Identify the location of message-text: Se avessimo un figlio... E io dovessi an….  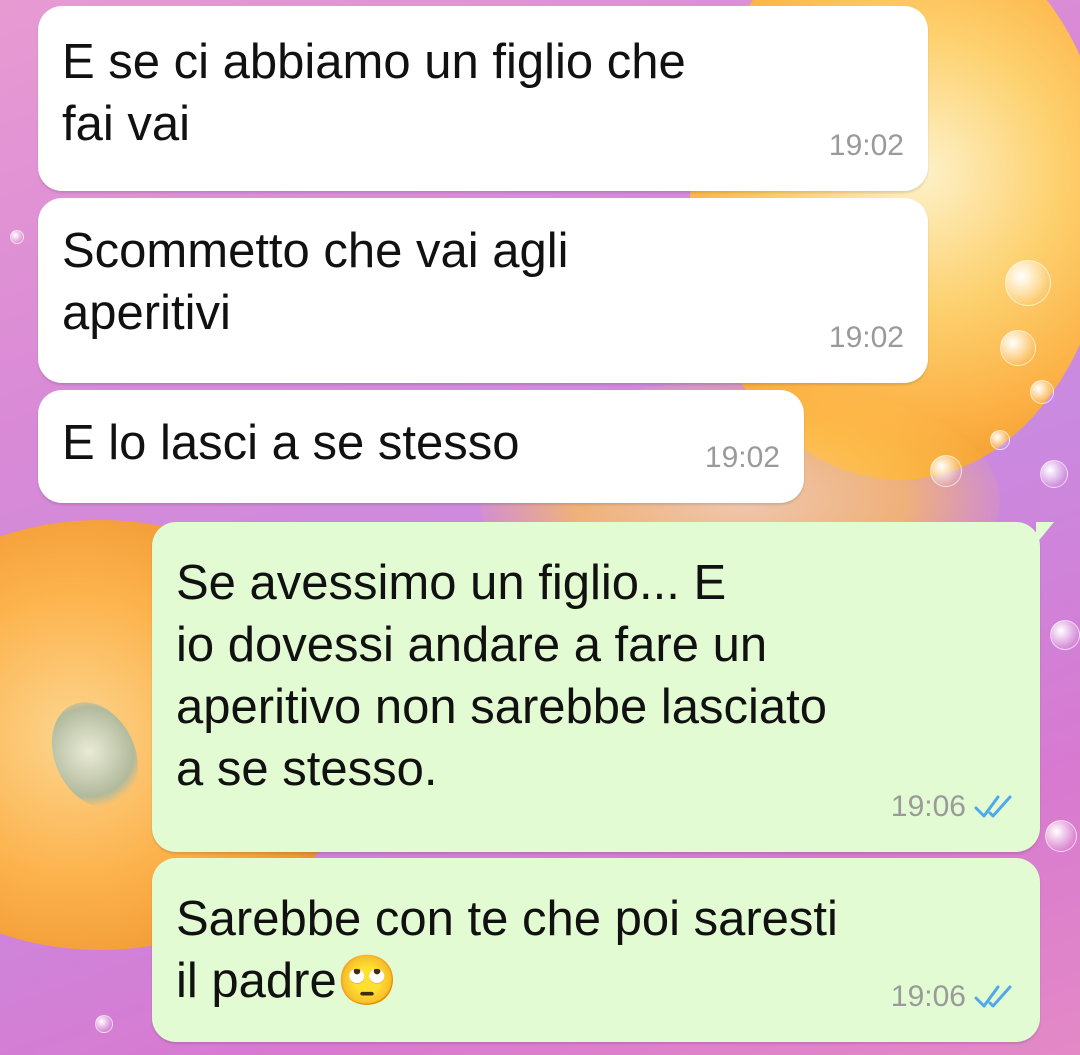
(502, 676).